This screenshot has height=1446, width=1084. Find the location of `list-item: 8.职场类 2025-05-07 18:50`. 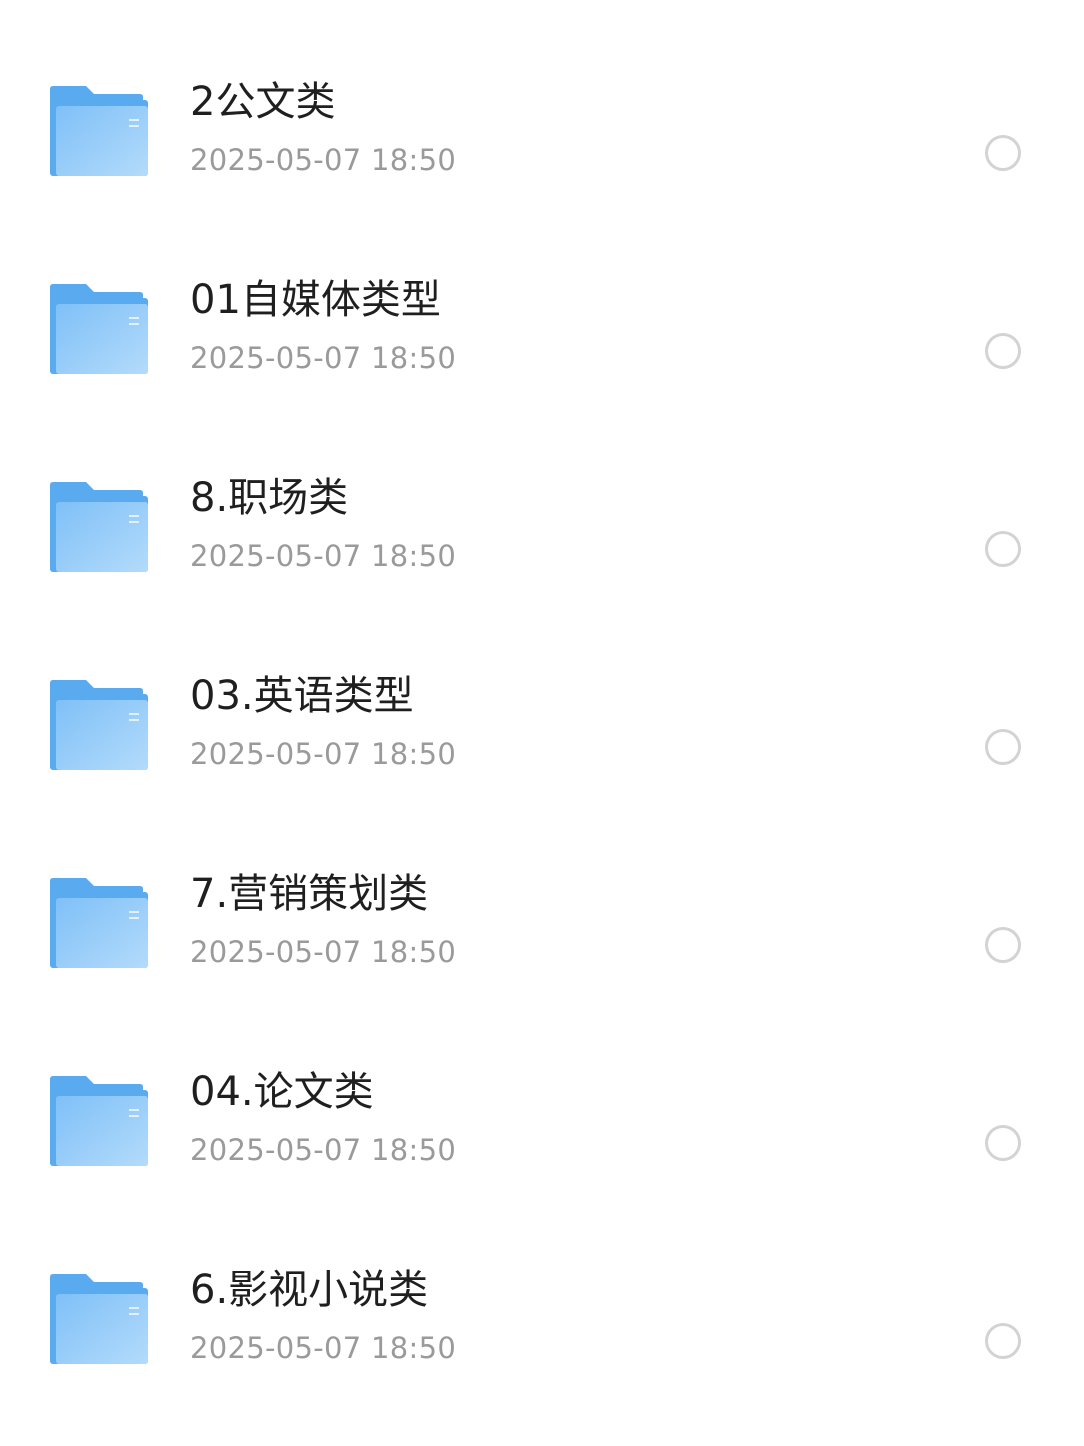

list-item: 8.职场类 2025-05-07 18:50 is located at coordinates (542, 555).